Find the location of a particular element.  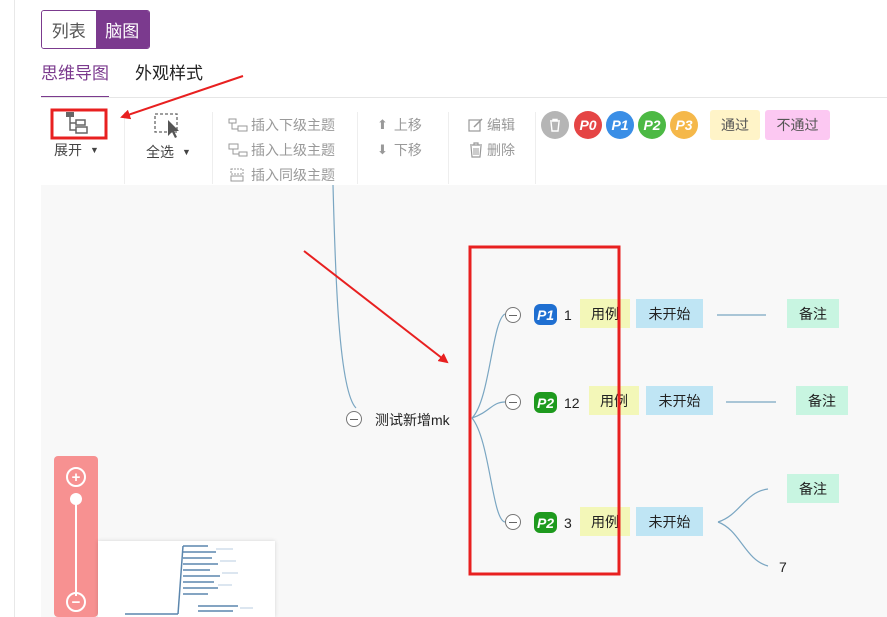

insert-child-label: 插入下级主题 is located at coordinates (293, 125).